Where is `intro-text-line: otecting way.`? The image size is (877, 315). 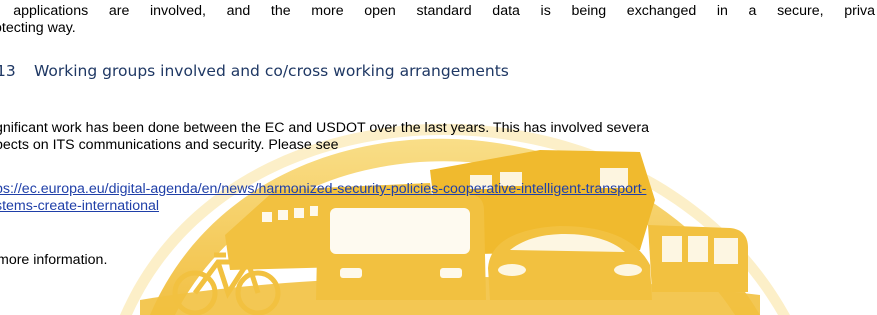
intro-text-line: otecting way. is located at coordinates (38, 28).